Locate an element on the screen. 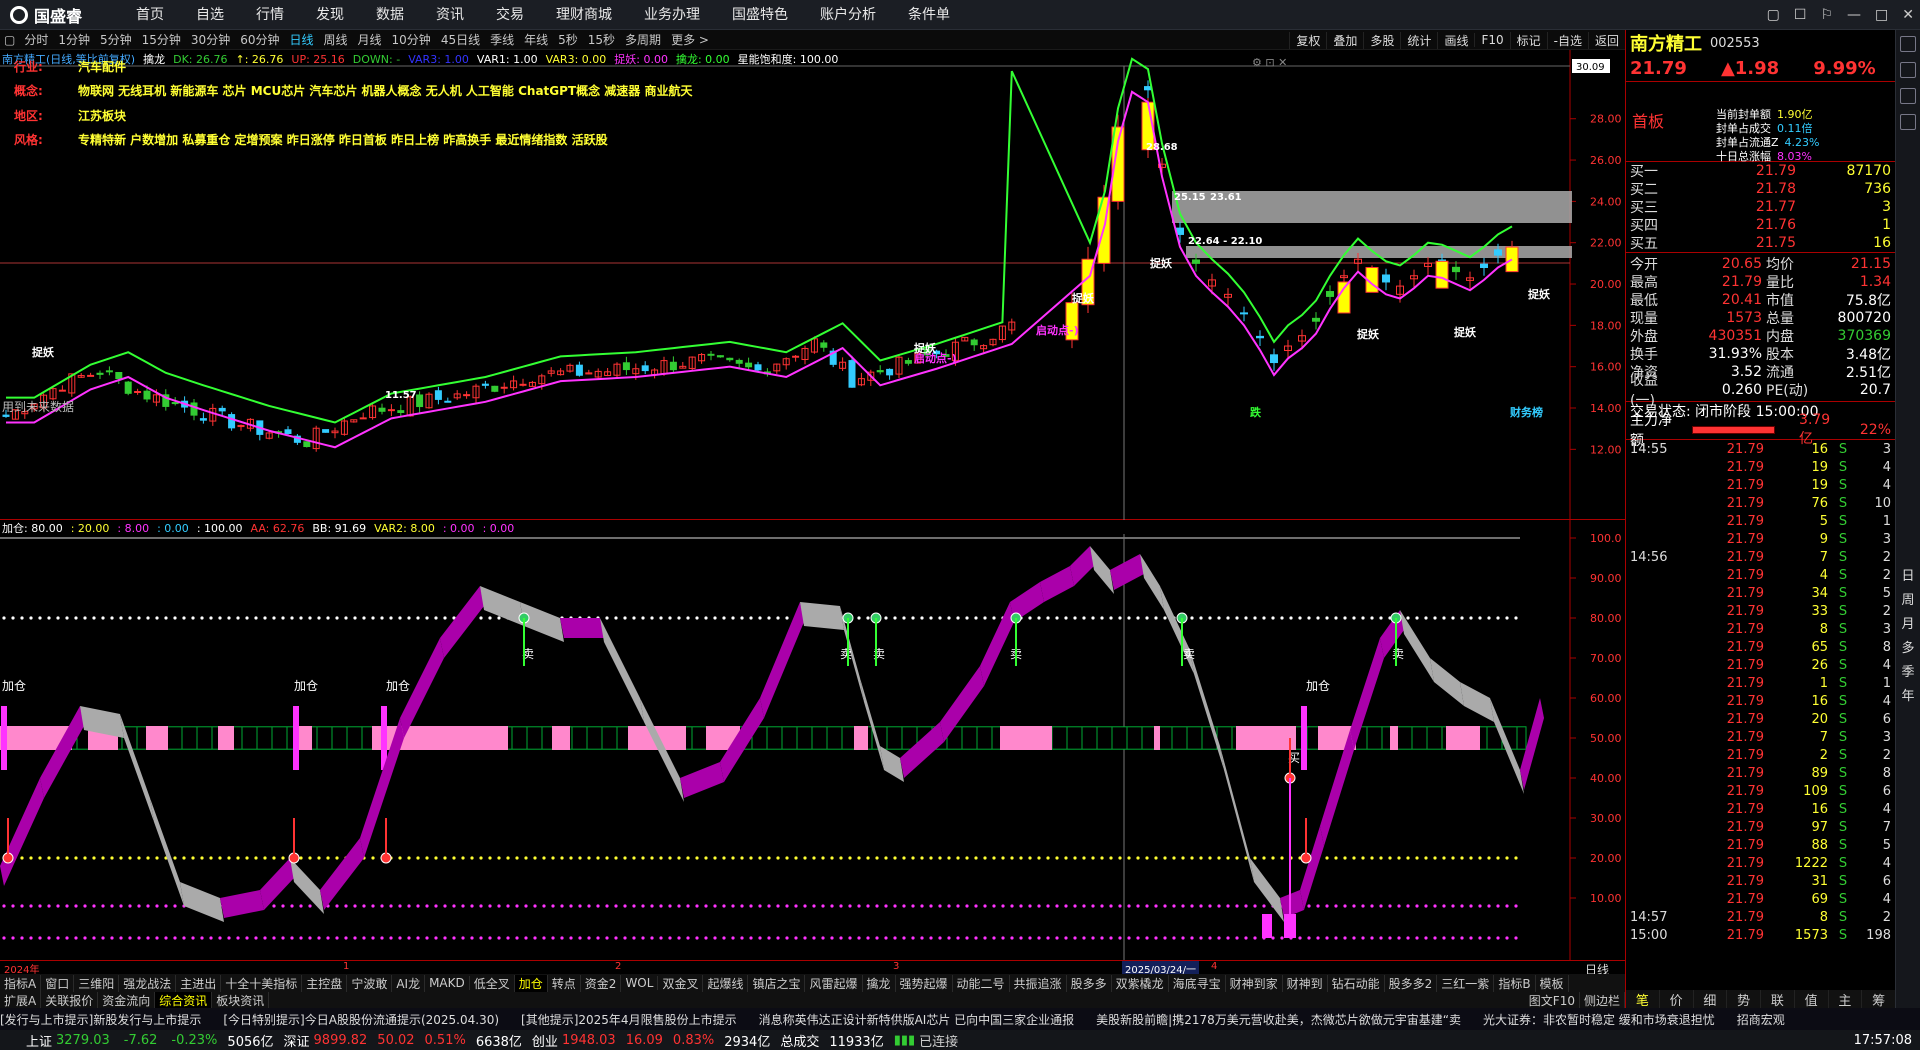 The width and height of the screenshot is (1920, 1050). period-tab: 30分钟 is located at coordinates (210, 39).